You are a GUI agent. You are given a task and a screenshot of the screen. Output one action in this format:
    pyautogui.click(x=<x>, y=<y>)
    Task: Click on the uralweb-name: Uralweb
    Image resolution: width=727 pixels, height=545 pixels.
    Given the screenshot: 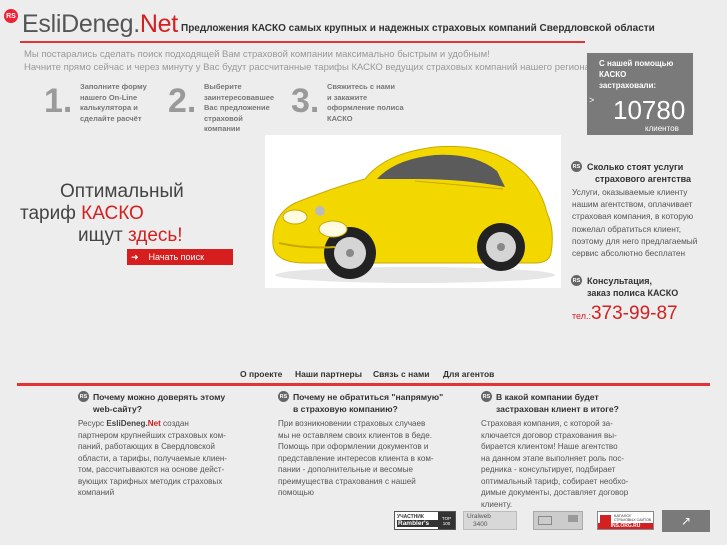 What is the action you would take?
    pyautogui.click(x=479, y=516)
    